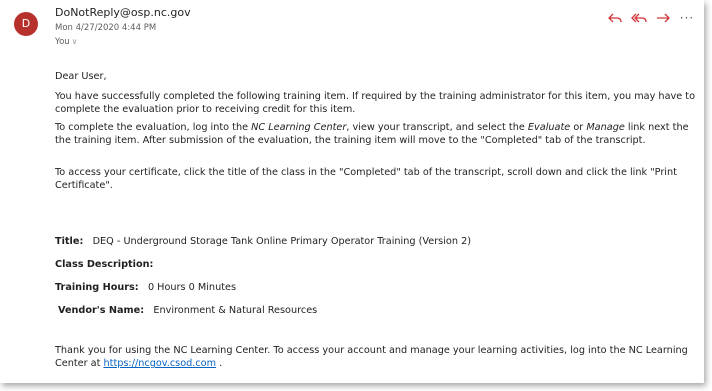 The width and height of the screenshot is (712, 391). What do you see at coordinates (62, 42) in the screenshot?
I see `recipient-name: You` at bounding box center [62, 42].